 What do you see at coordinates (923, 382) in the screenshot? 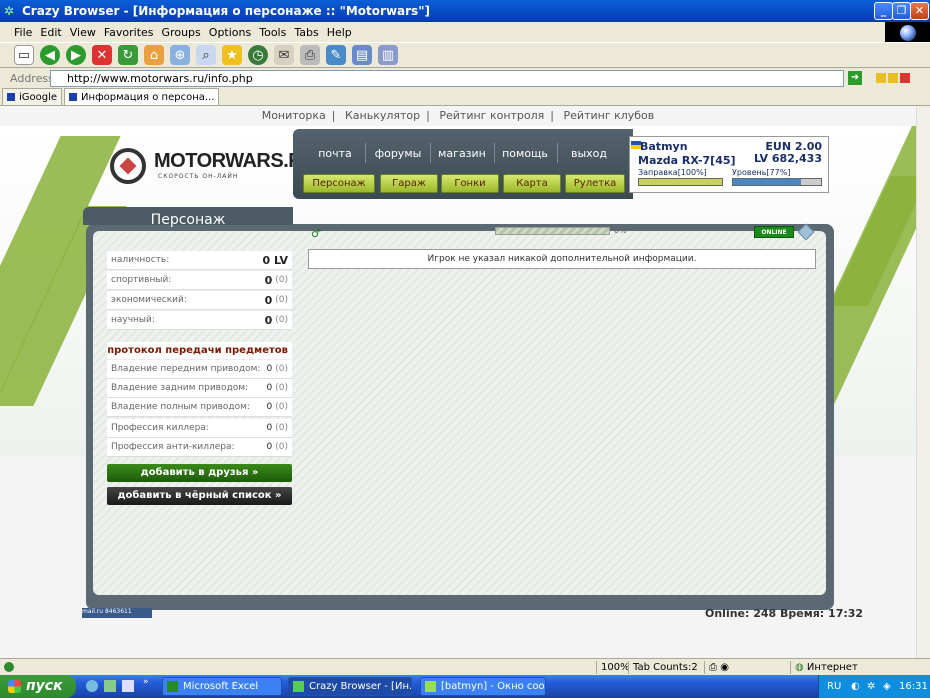
I see `vertical-scrollbar` at bounding box center [923, 382].